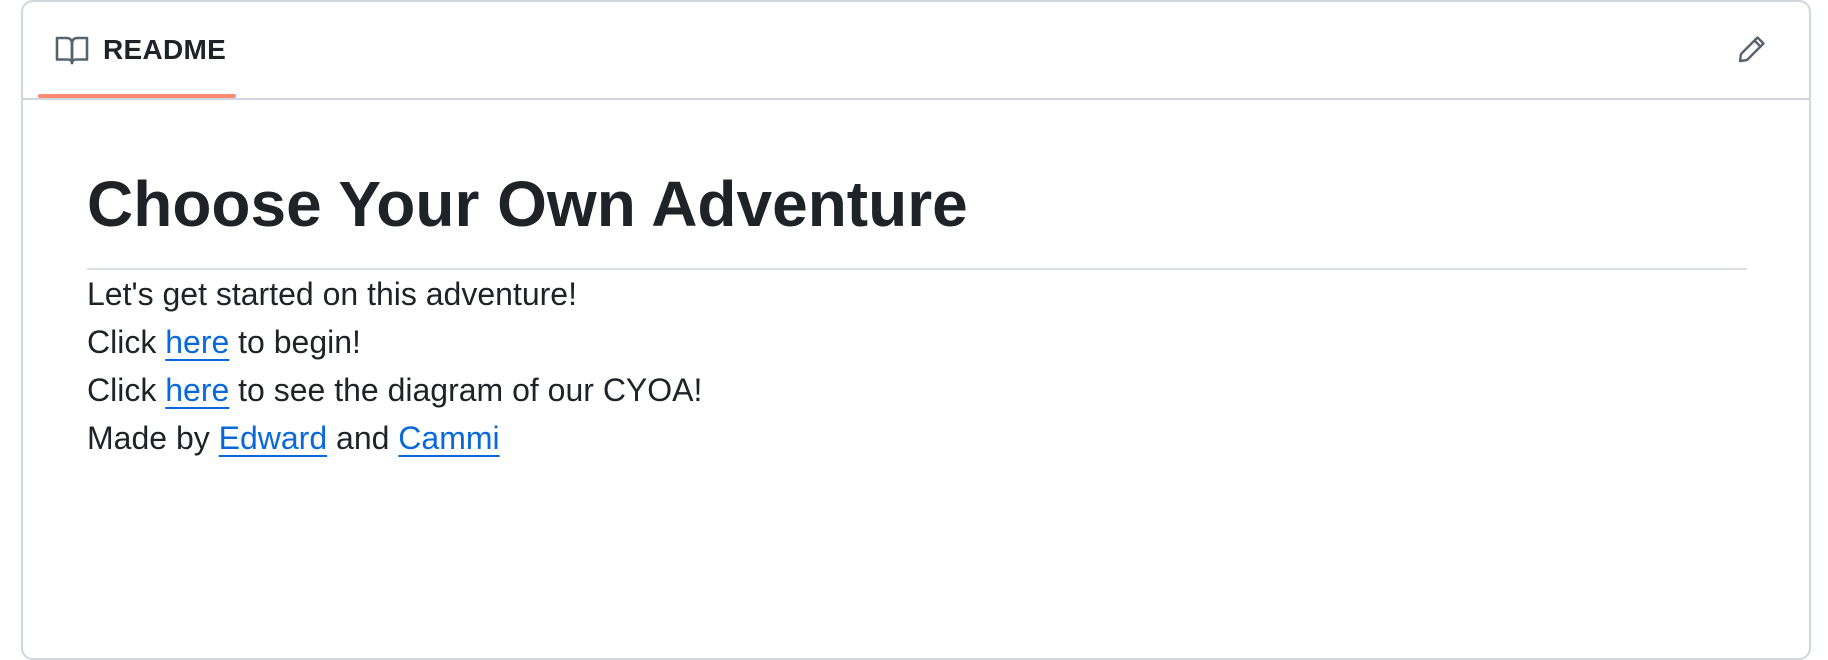 This screenshot has height=660, width=1828. Describe the element at coordinates (332, 294) in the screenshot. I see `intro-text: Let's get started on this adventure!` at that location.